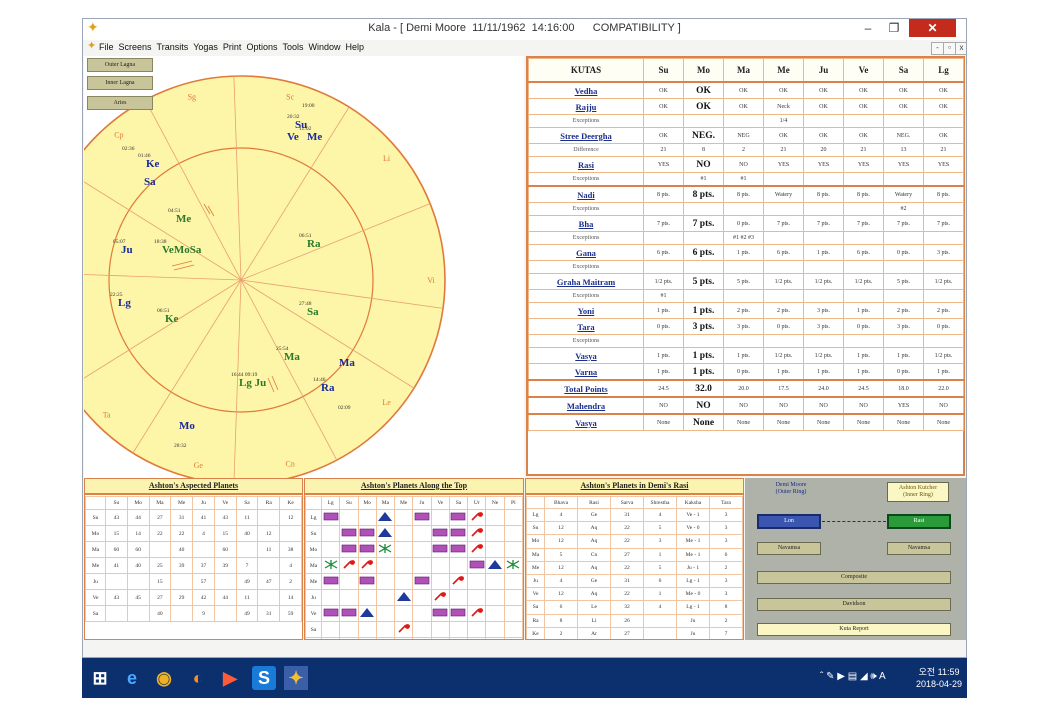 Image resolution: width=1050 pixels, height=705 pixels. What do you see at coordinates (132, 678) in the screenshot?
I see `internet-explorer-icon: e` at bounding box center [132, 678].